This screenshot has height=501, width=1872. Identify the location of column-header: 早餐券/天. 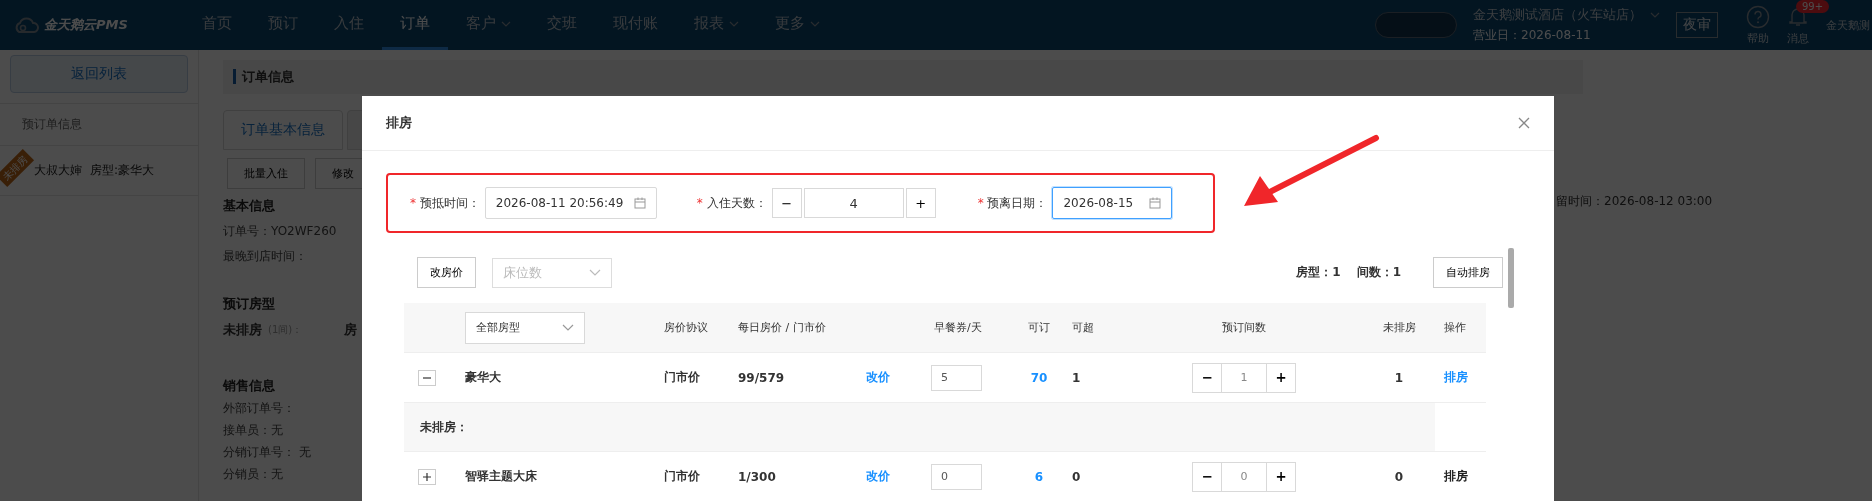
(958, 327).